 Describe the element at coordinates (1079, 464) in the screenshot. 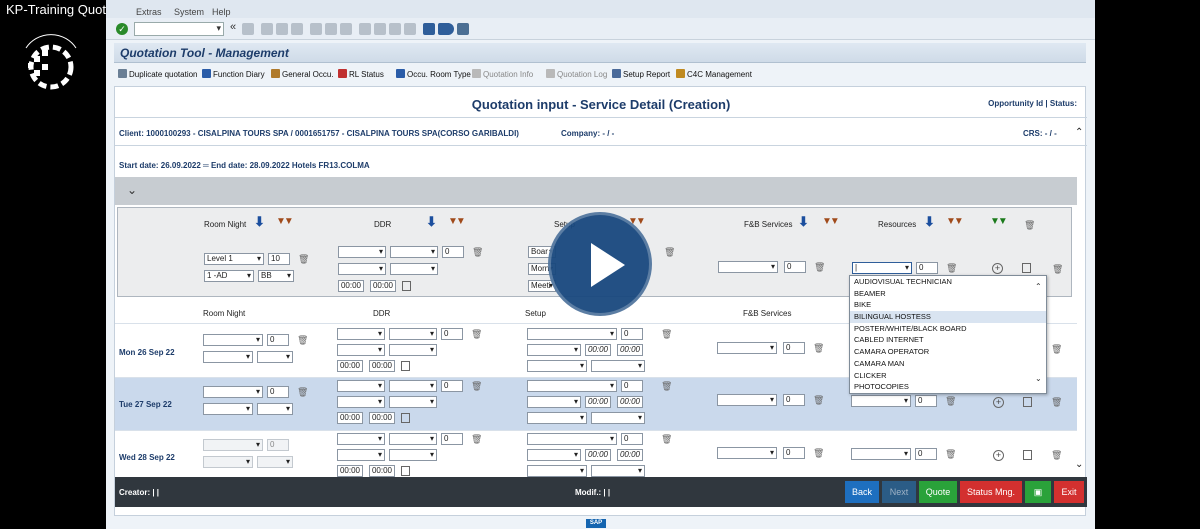

I see `scroll-down-icon: ⌄` at that location.